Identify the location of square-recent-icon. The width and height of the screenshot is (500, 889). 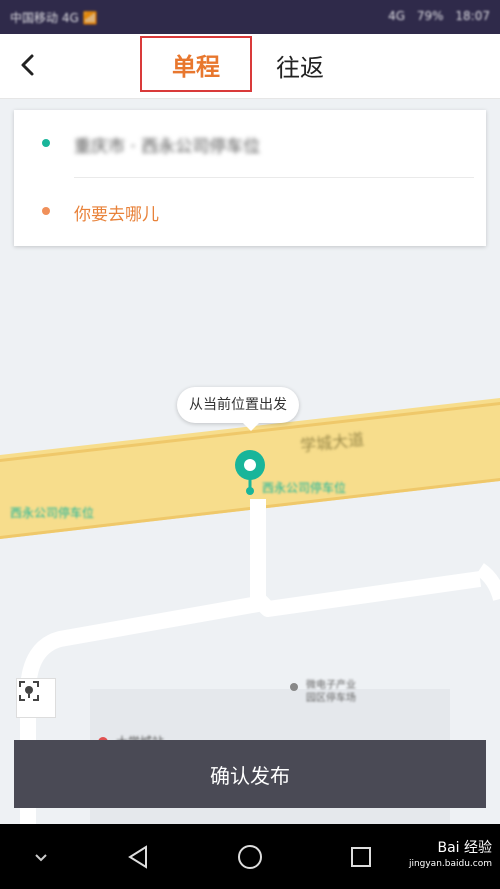
(361, 857).